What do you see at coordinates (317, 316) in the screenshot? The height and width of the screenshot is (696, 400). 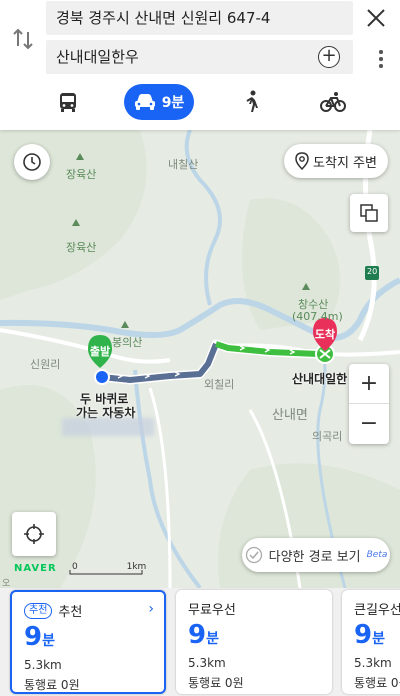 I see `mountain-elevation: (407.4m)` at bounding box center [317, 316].